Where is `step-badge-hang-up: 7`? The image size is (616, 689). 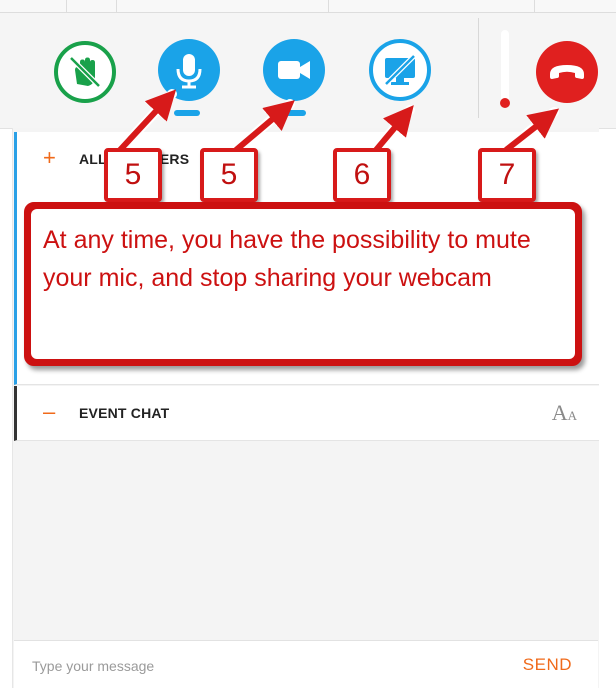
step-badge-hang-up: 7 is located at coordinates (507, 175).